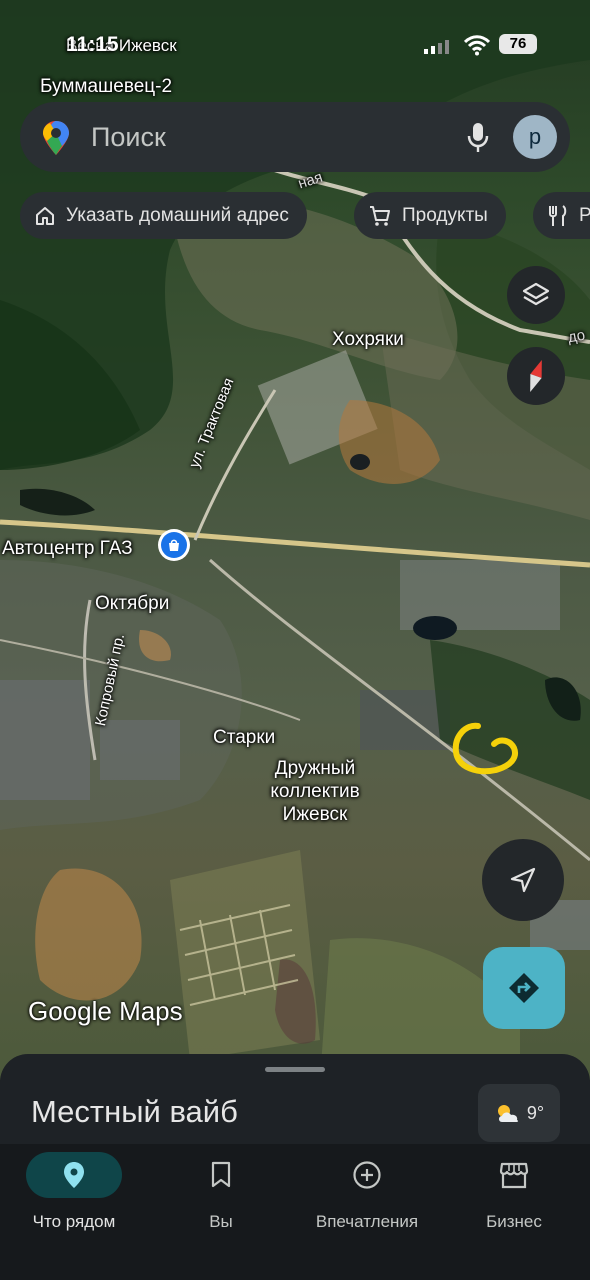 Image resolution: width=590 pixels, height=1280 pixels. Describe the element at coordinates (56, 138) in the screenshot. I see `google-maps-pin-icon` at that location.